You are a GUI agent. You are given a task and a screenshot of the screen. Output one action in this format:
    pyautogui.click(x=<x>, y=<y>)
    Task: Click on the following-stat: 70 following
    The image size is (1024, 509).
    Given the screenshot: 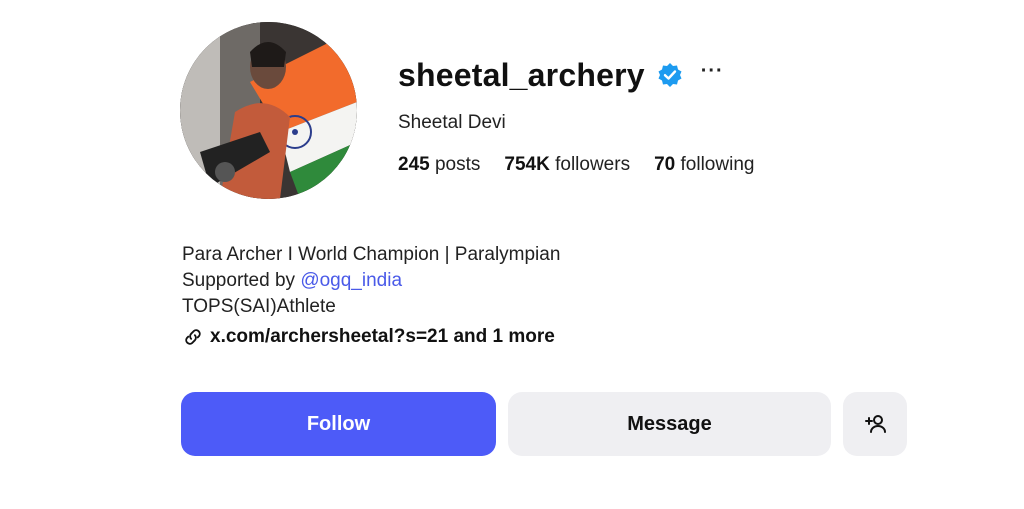 What is the action you would take?
    pyautogui.click(x=704, y=165)
    